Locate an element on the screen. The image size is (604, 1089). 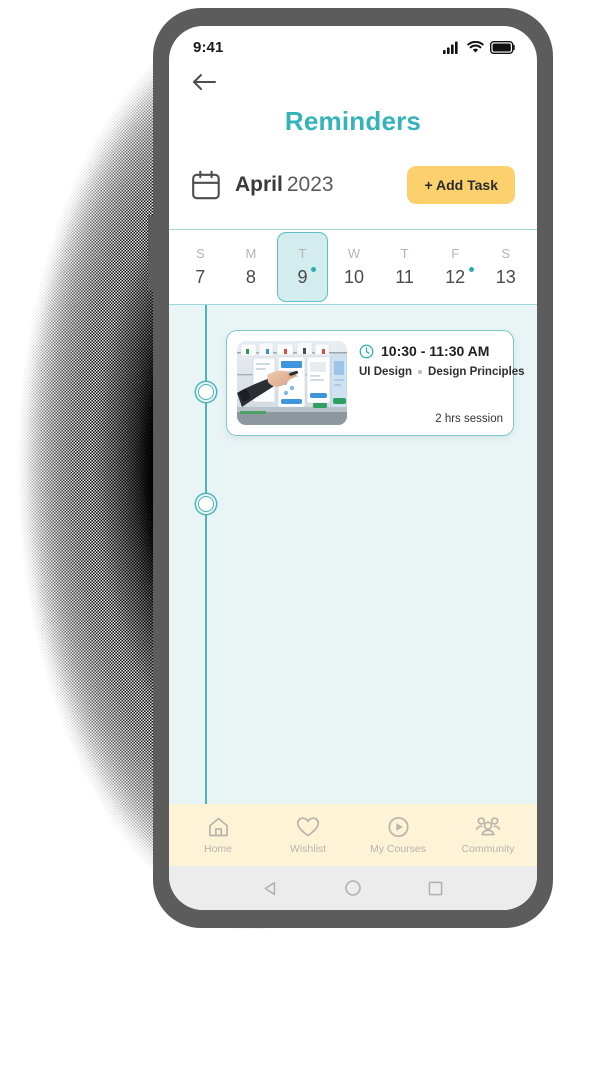
task-topic: Design Principles is located at coordinates (476, 372).